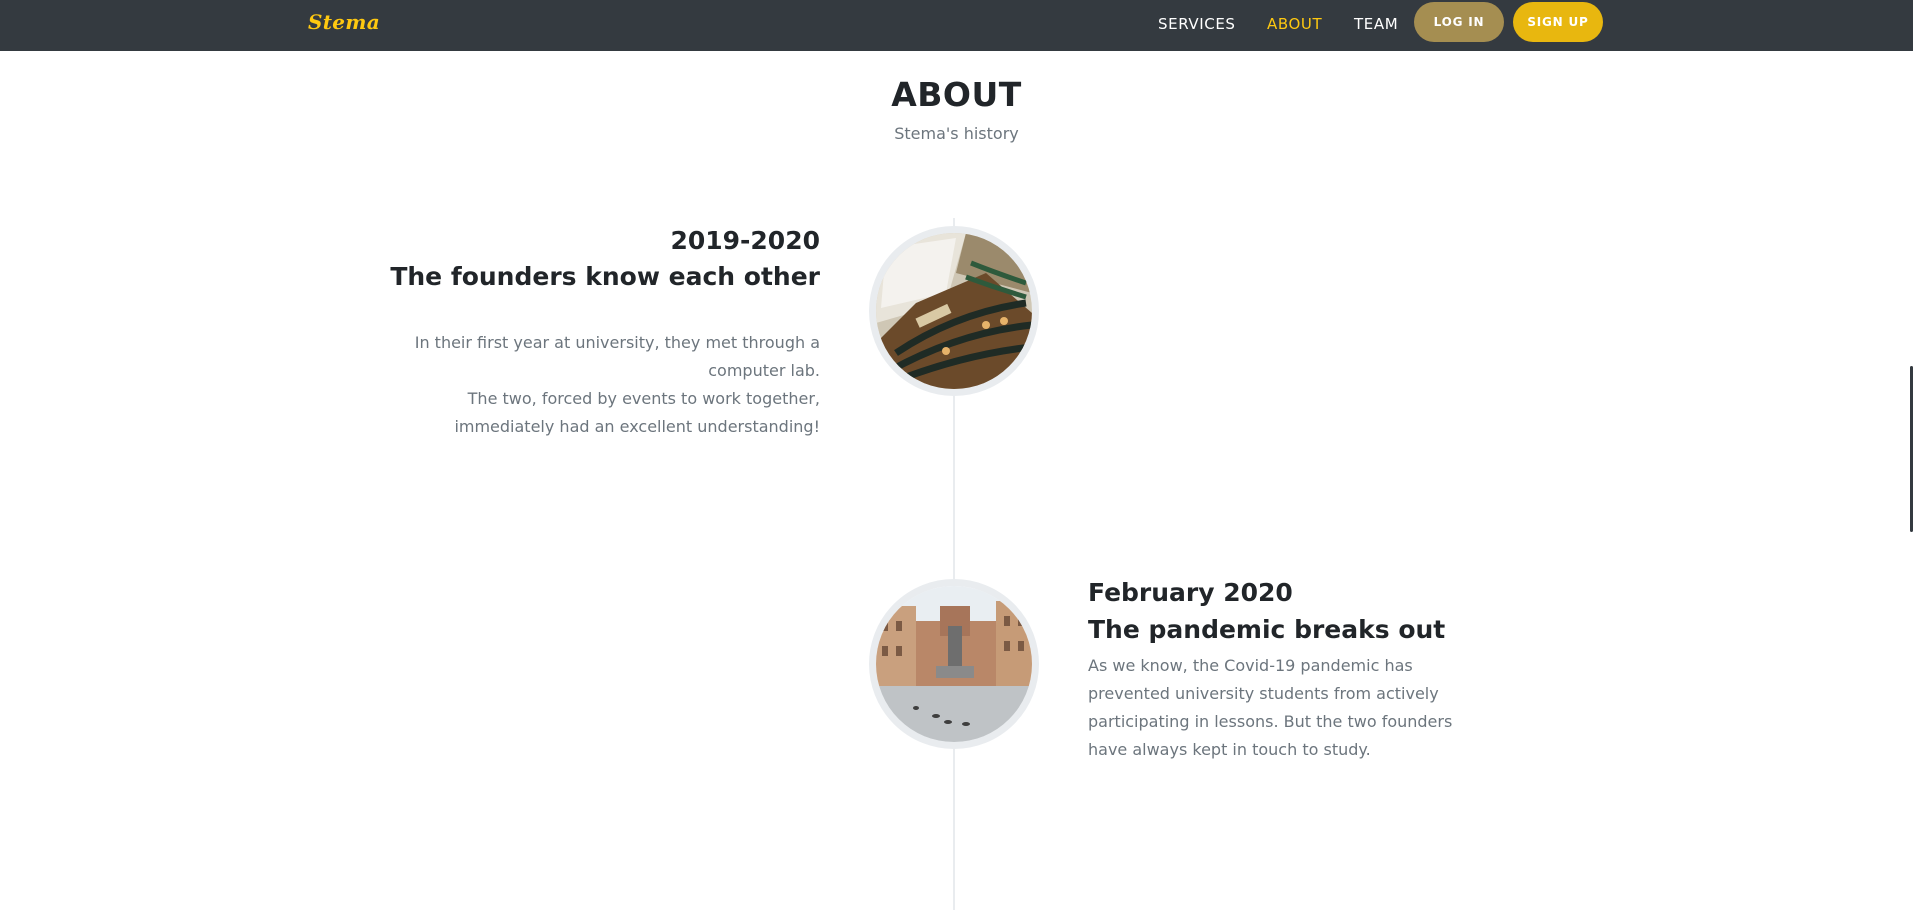 The width and height of the screenshot is (1913, 910). What do you see at coordinates (1197, 24) in the screenshot?
I see `nav-link-services: SERVICES` at bounding box center [1197, 24].